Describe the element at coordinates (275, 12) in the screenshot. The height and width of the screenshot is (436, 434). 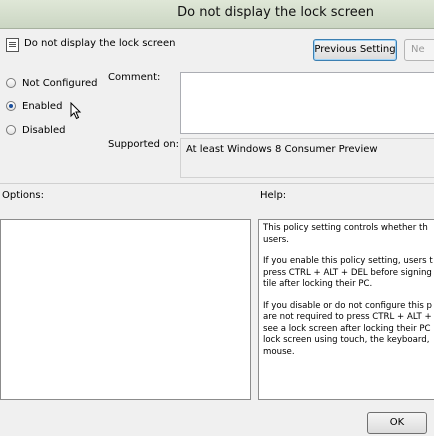
I see `window-title: Do not display the lock screen` at that location.